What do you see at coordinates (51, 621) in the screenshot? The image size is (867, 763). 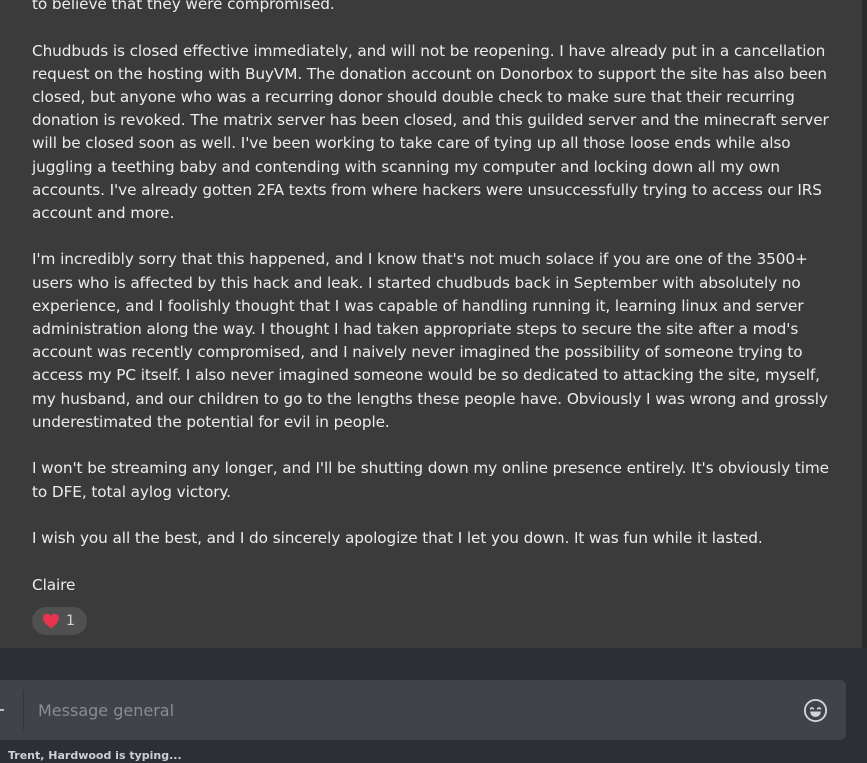 I see `heart-icon` at bounding box center [51, 621].